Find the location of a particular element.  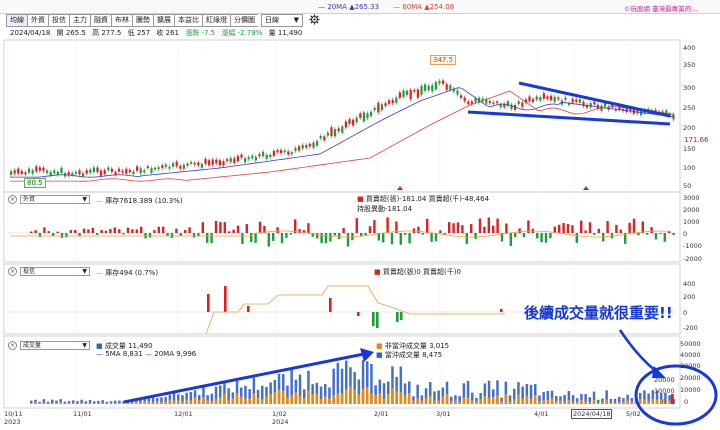

trust-ytick: -200 is located at coordinates (690, 328).